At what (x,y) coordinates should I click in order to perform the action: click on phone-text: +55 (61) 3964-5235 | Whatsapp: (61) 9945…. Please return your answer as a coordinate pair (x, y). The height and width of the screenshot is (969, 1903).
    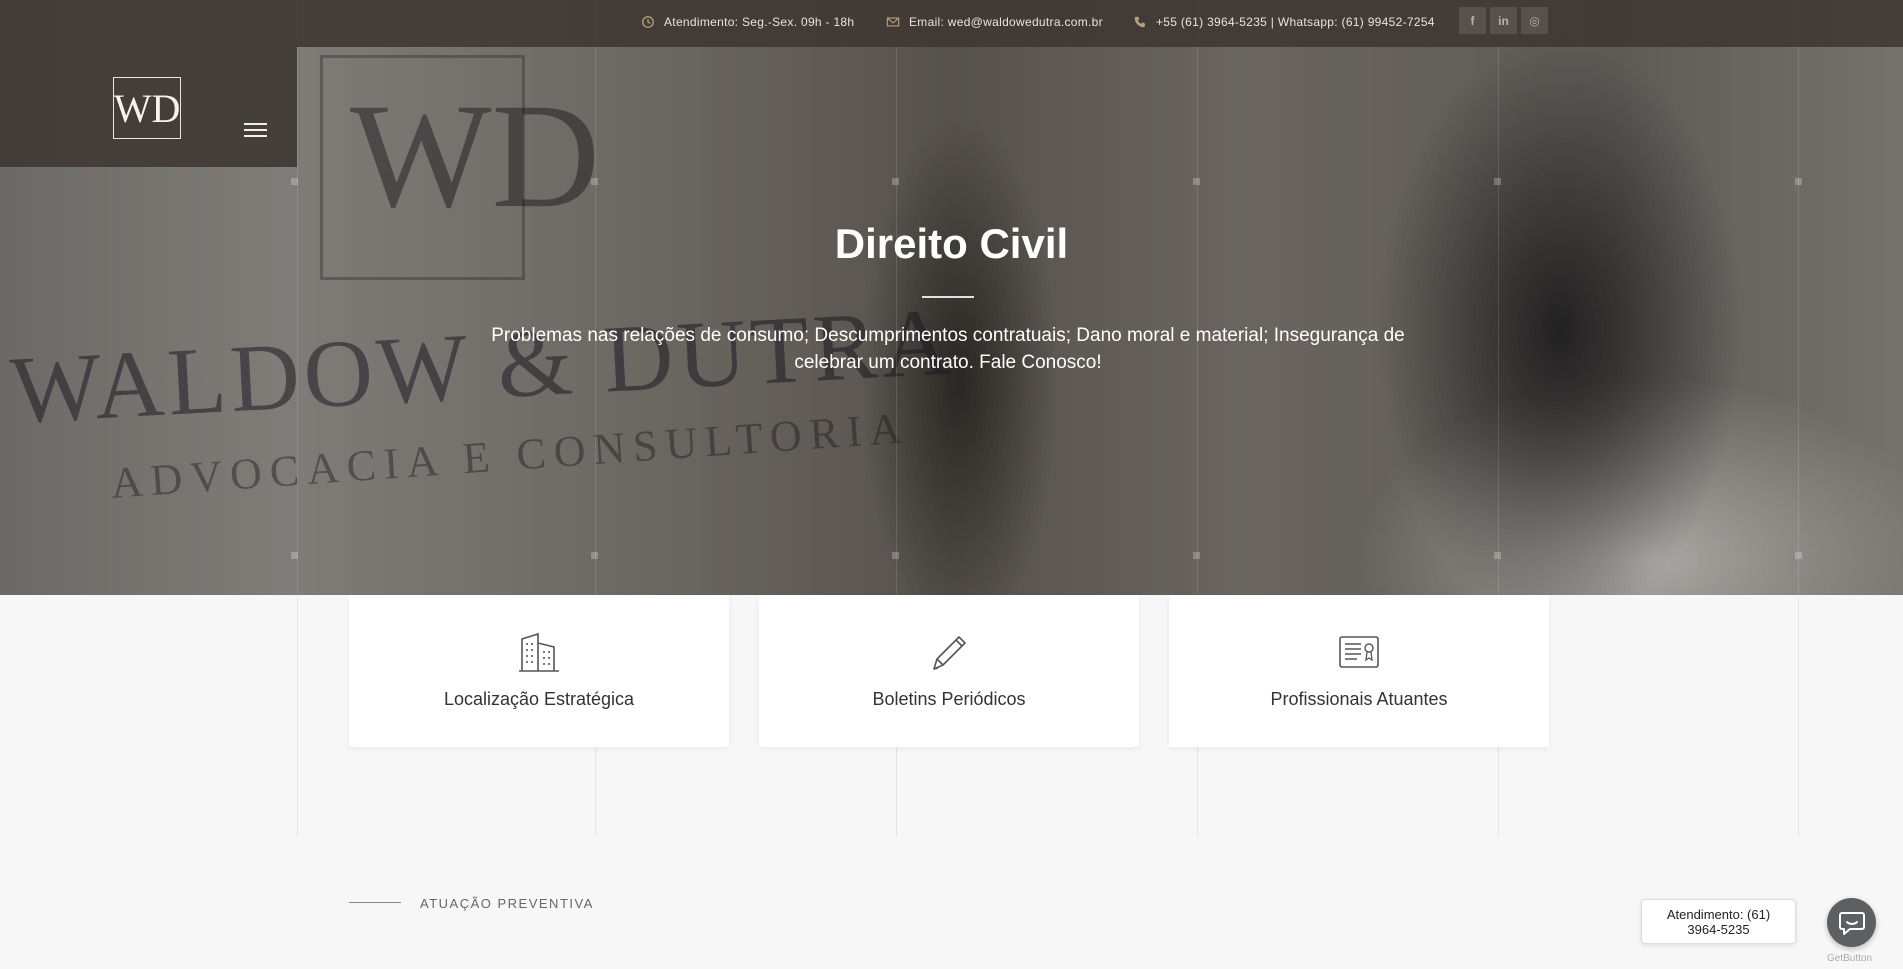
    Looking at the image, I should click on (1295, 22).